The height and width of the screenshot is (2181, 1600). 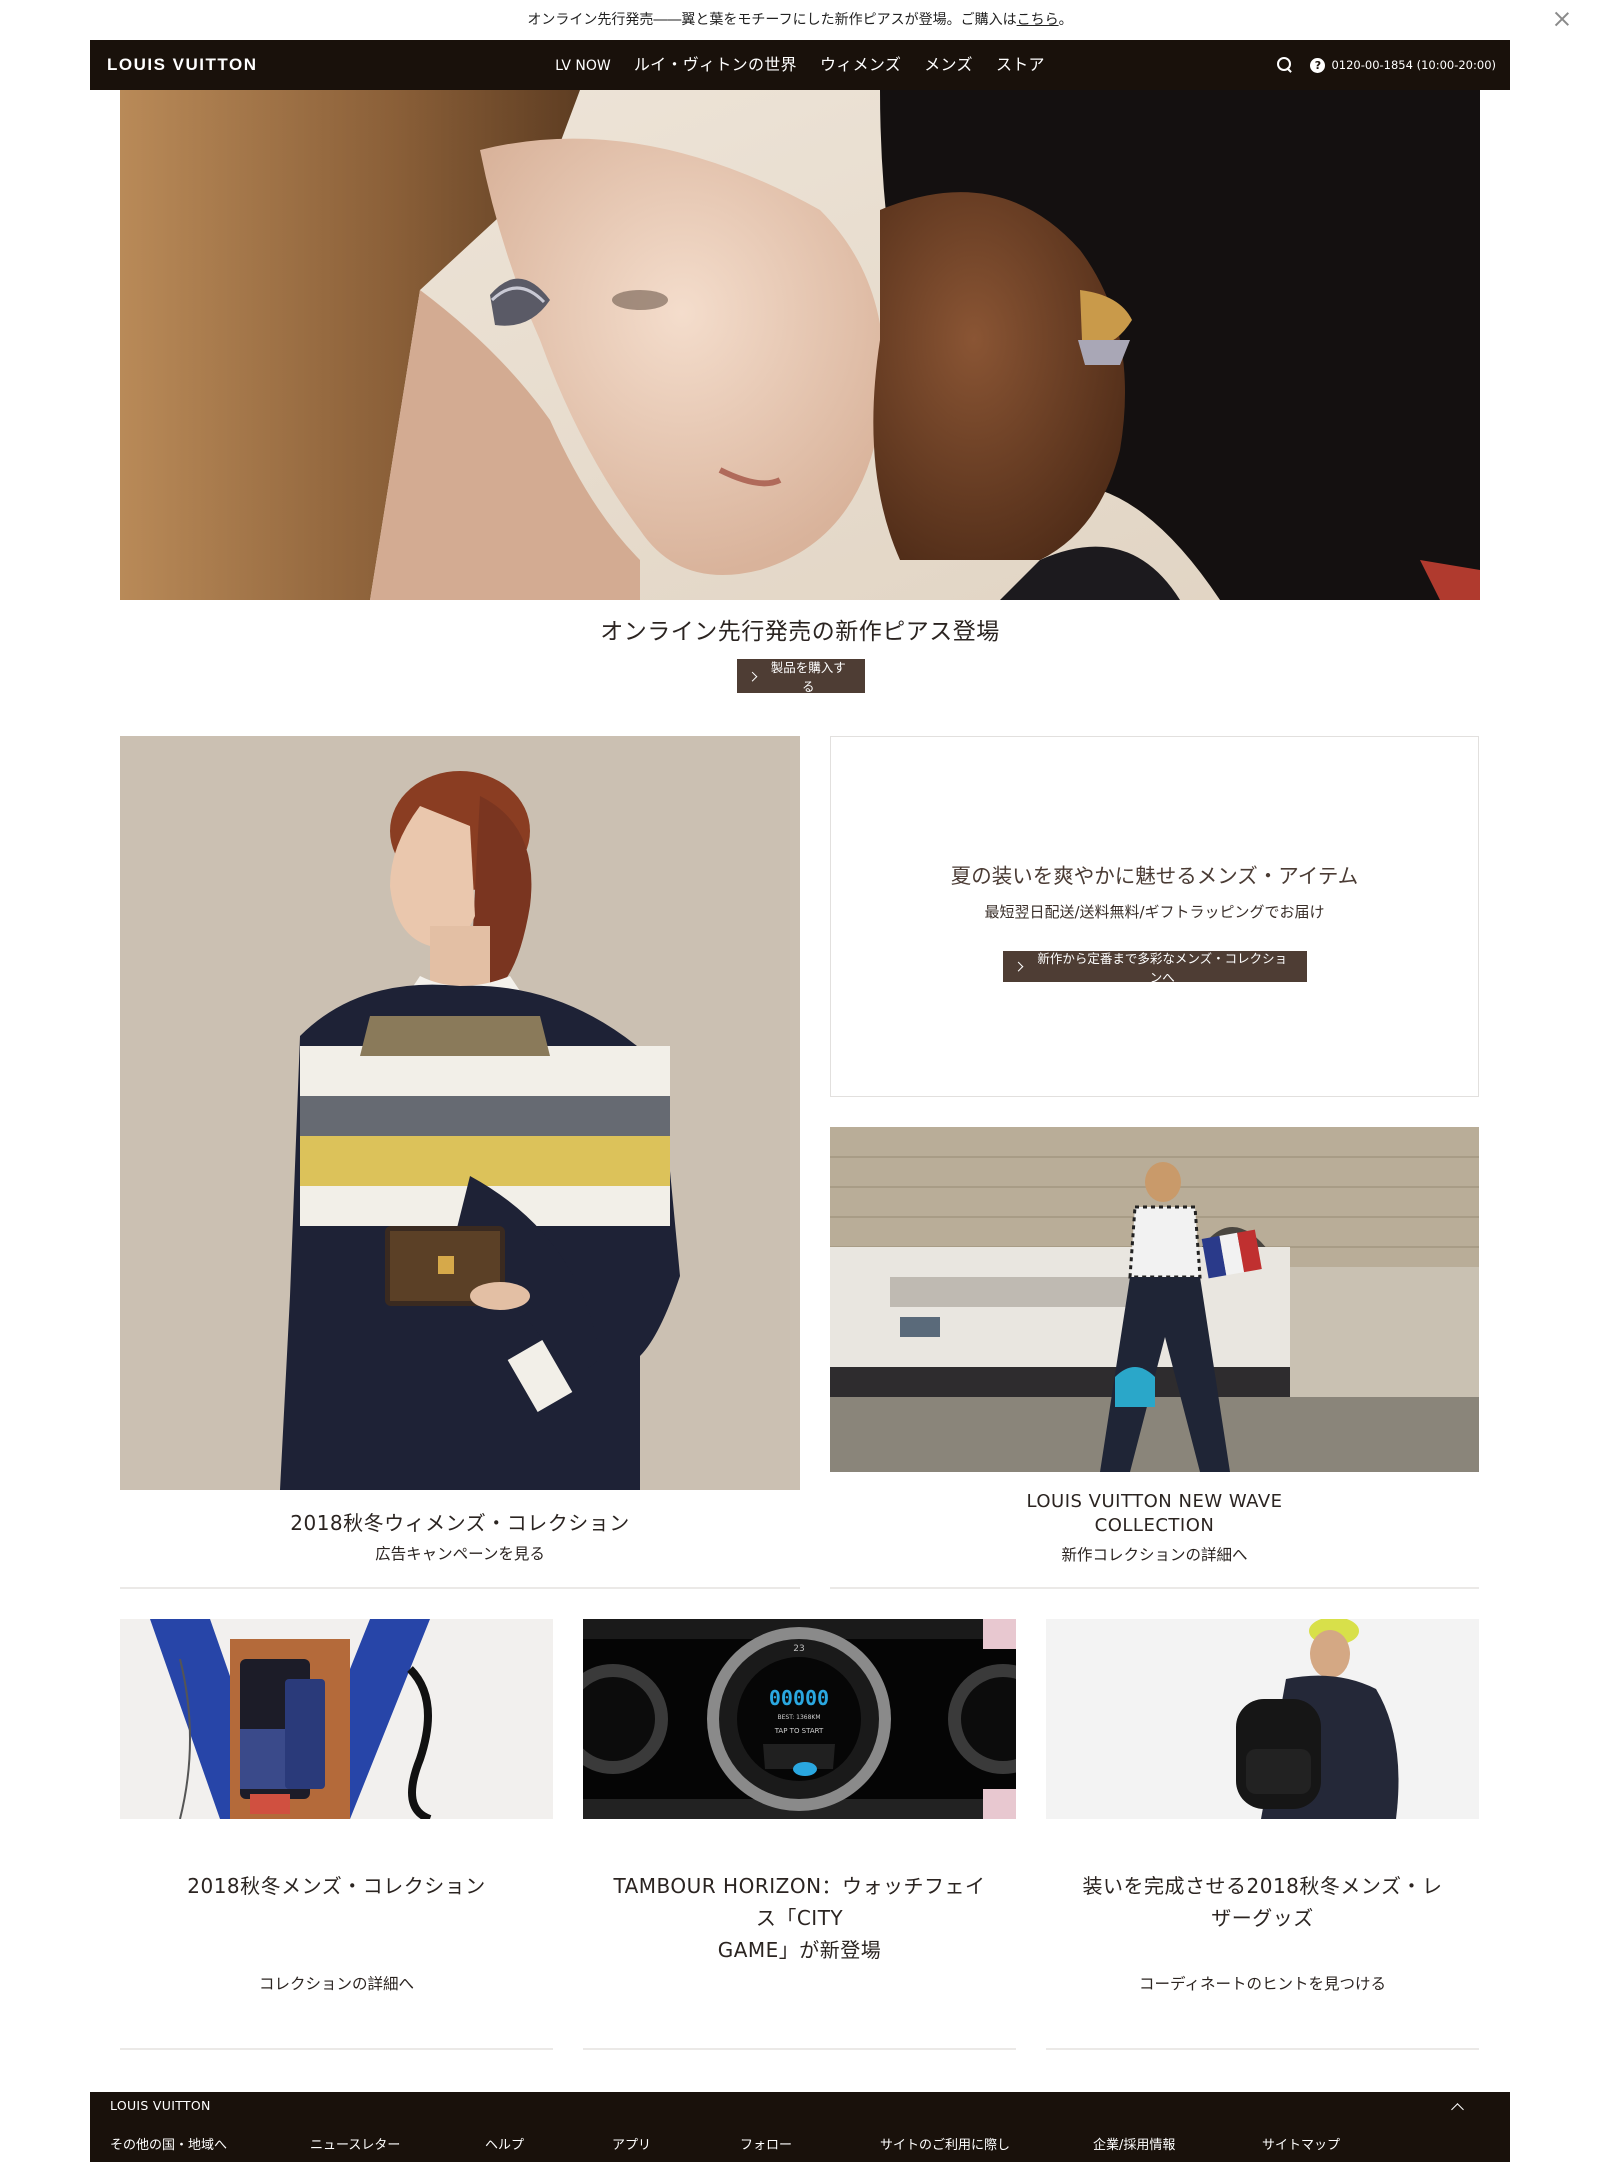 I want to click on mens-collection-button: 新作から定番まで多彩なメンズ・コレクションへ, so click(x=1155, y=968).